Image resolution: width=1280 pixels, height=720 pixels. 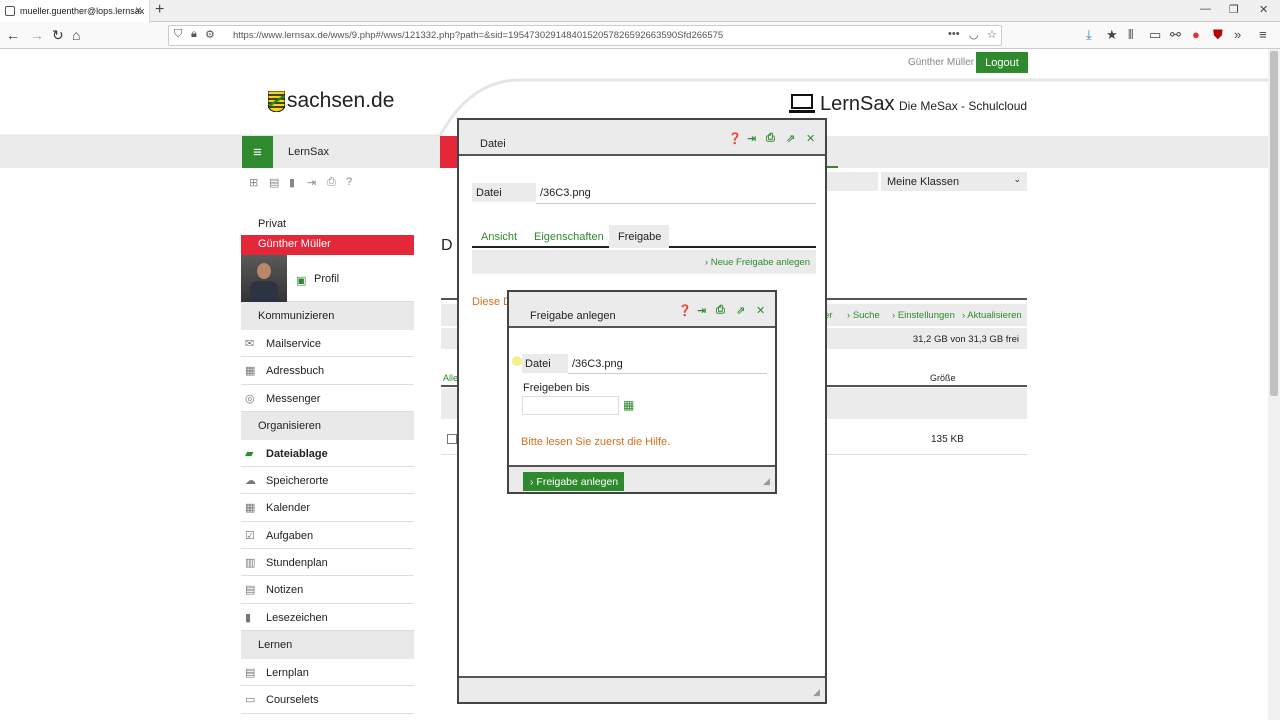 What do you see at coordinates (37, 35) in the screenshot?
I see `forward-icon: →` at bounding box center [37, 35].